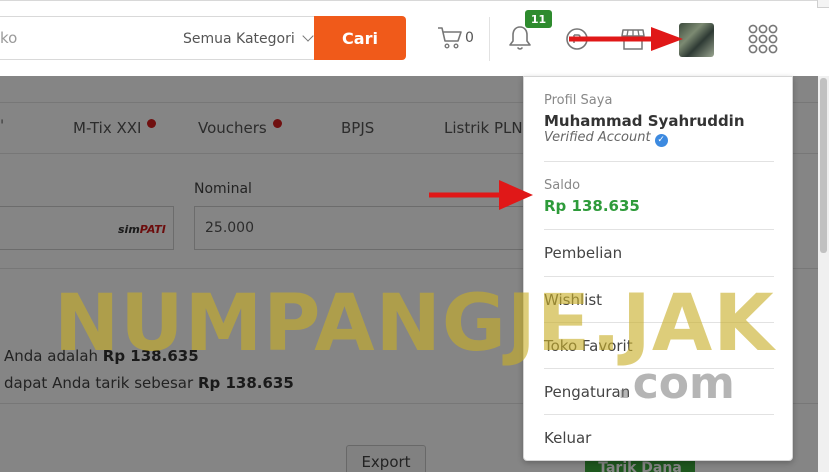 Image resolution: width=829 pixels, height=472 pixels. What do you see at coordinates (562, 185) in the screenshot?
I see `saldo-label: Saldo` at bounding box center [562, 185].